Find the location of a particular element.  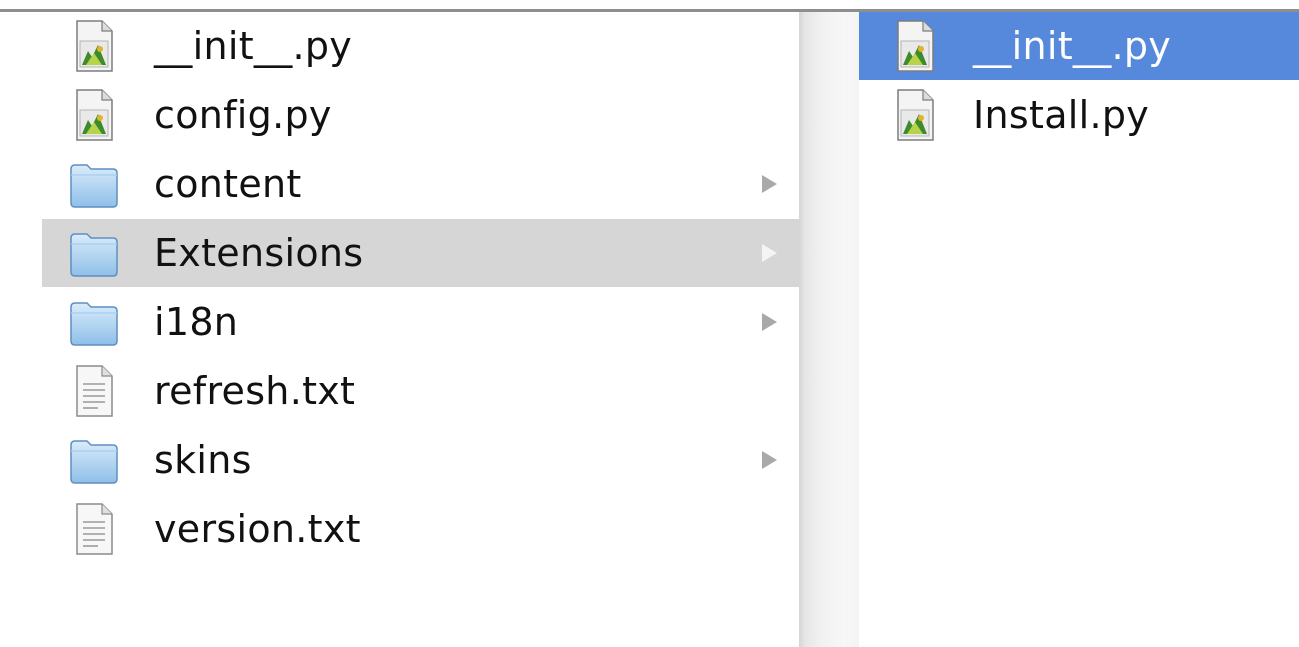

file-row-i18n: i18n is located at coordinates (420, 322).